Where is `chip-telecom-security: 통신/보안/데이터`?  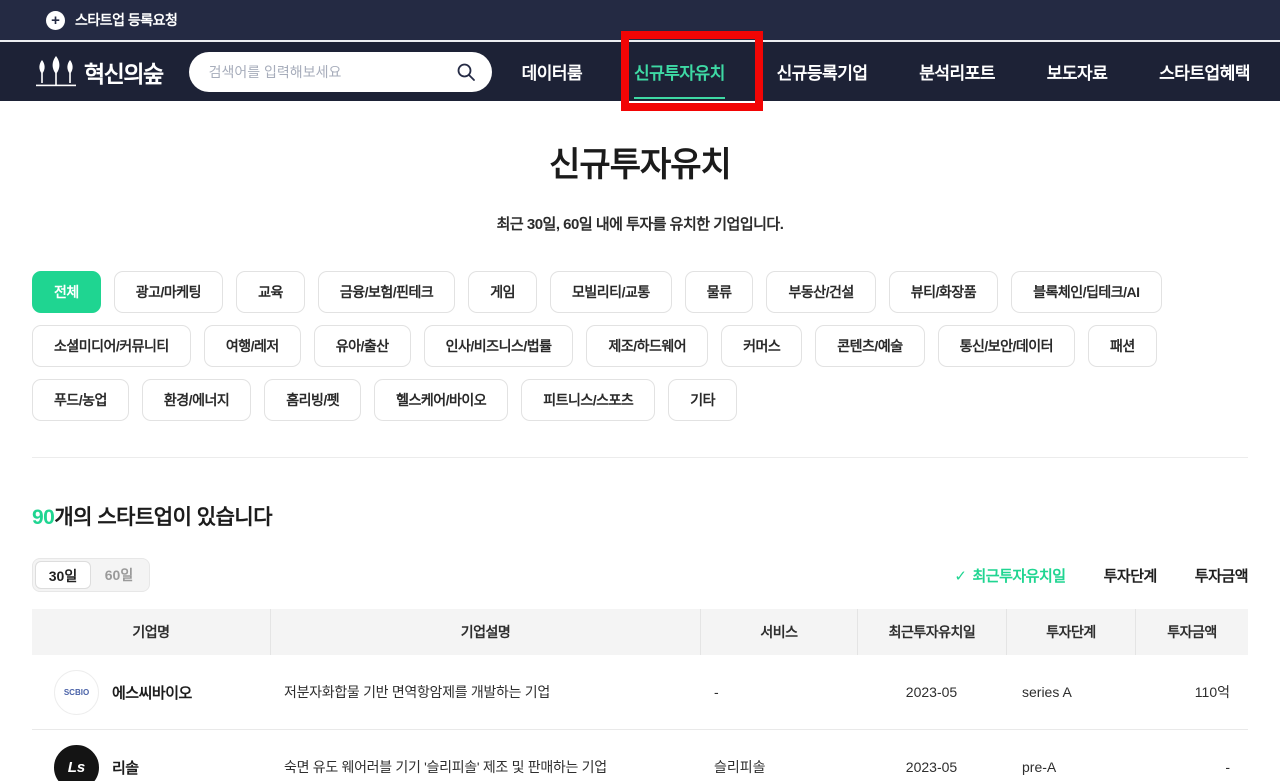 chip-telecom-security: 통신/보안/데이터 is located at coordinates (1006, 346).